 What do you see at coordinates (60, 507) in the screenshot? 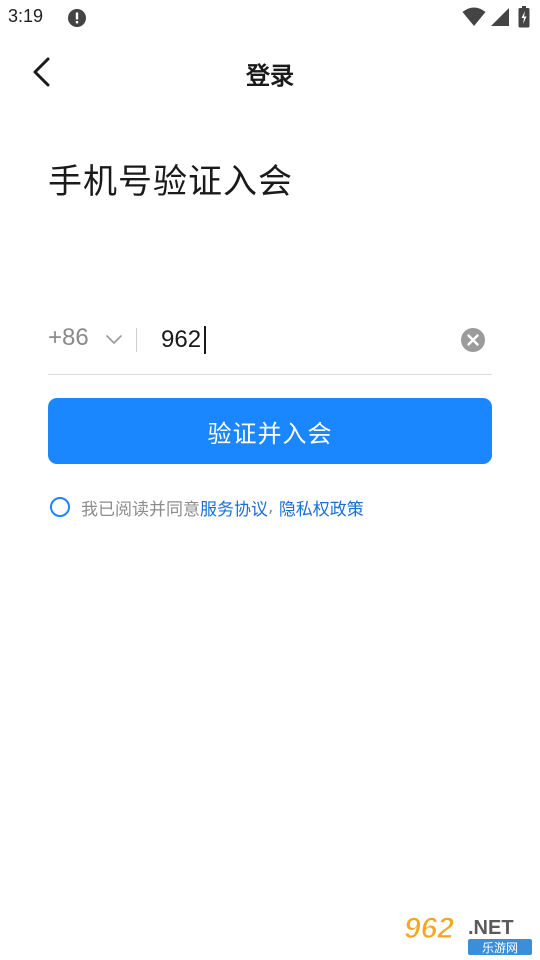
I see `agree-checkbox` at bounding box center [60, 507].